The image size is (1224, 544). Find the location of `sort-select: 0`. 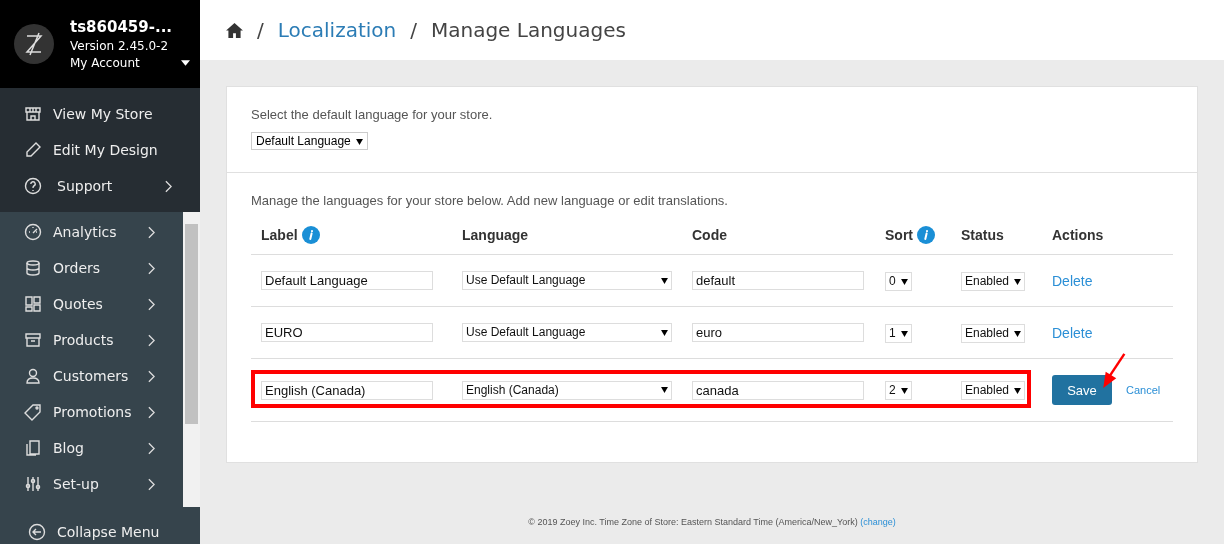

sort-select: 0 is located at coordinates (898, 281).